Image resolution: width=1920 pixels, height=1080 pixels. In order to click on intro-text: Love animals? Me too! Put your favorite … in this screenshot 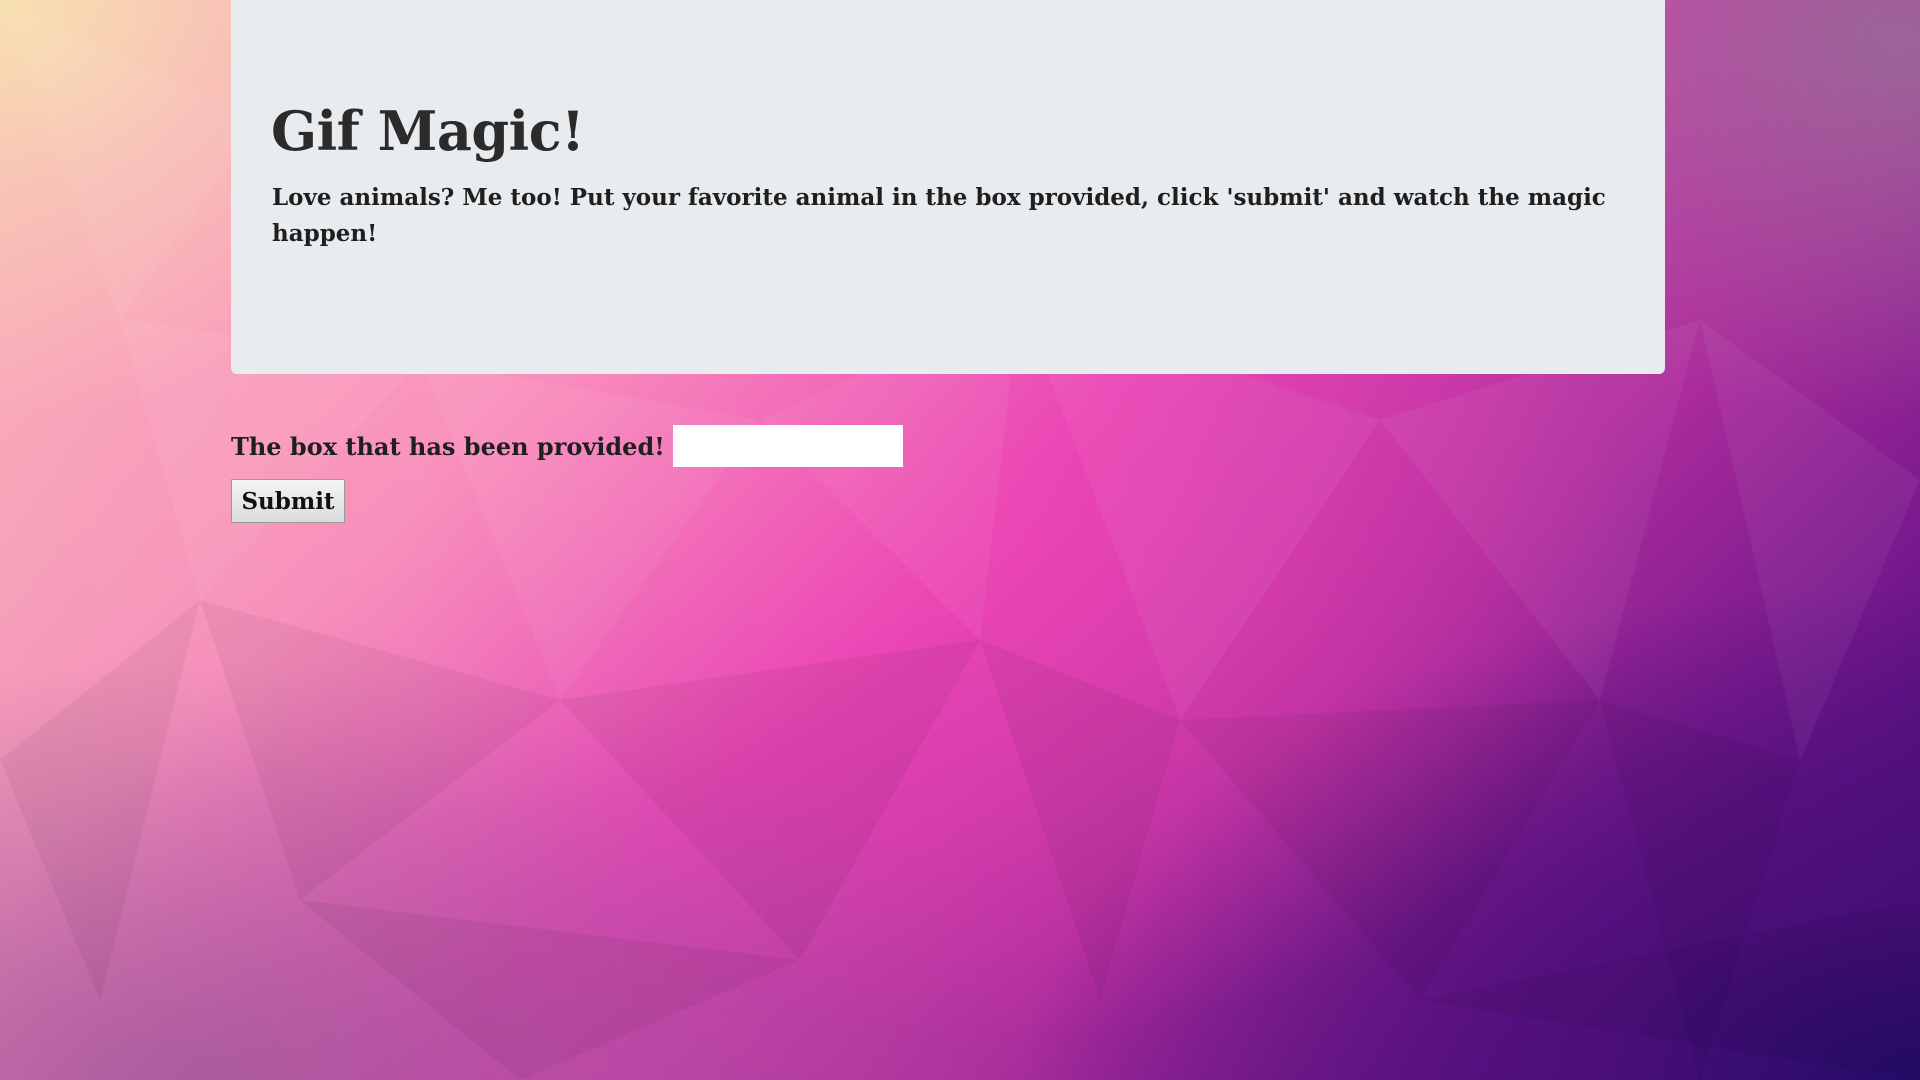, I will do `click(939, 215)`.